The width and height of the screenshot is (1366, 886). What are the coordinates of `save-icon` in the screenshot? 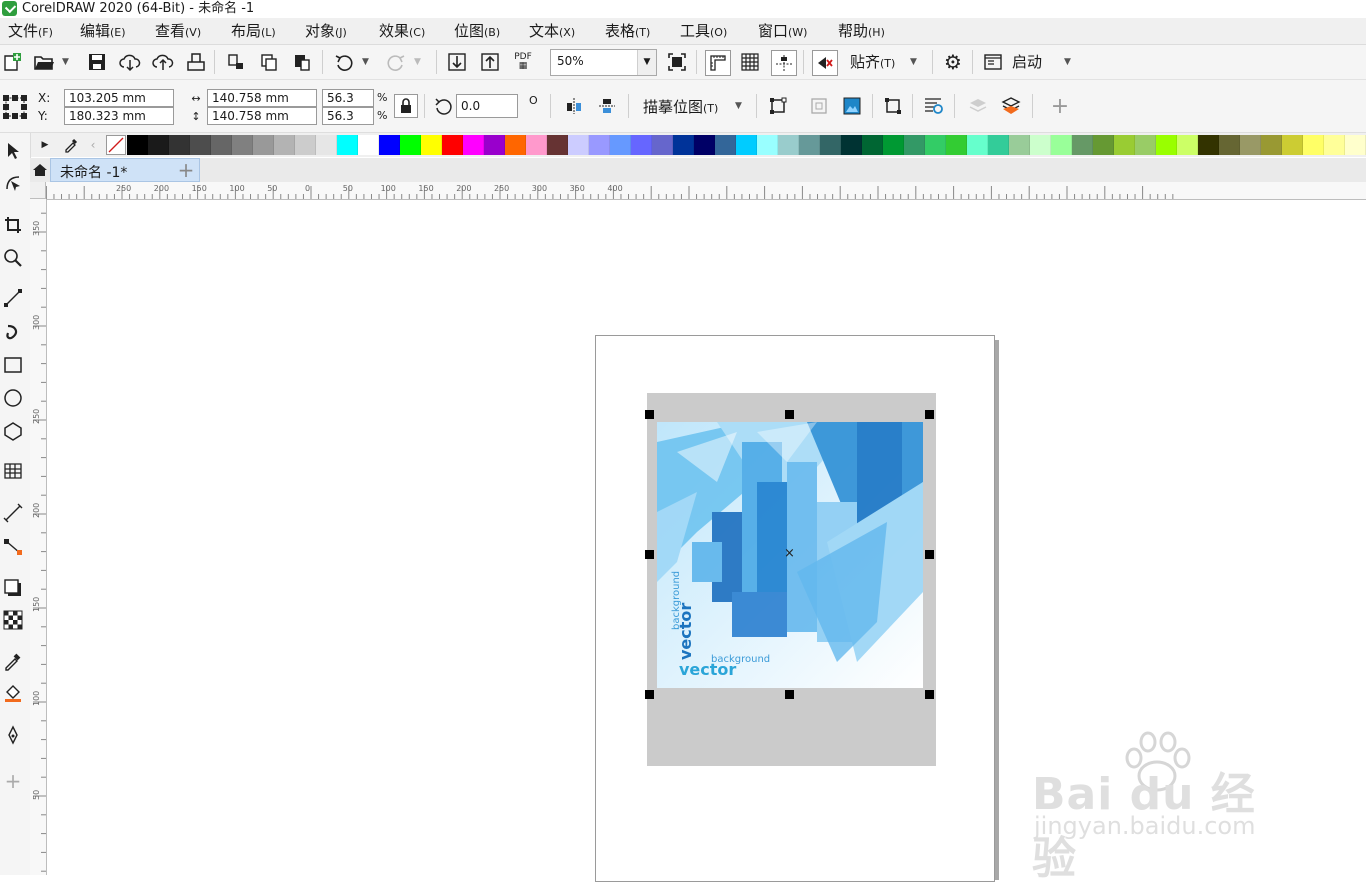 It's located at (97, 62).